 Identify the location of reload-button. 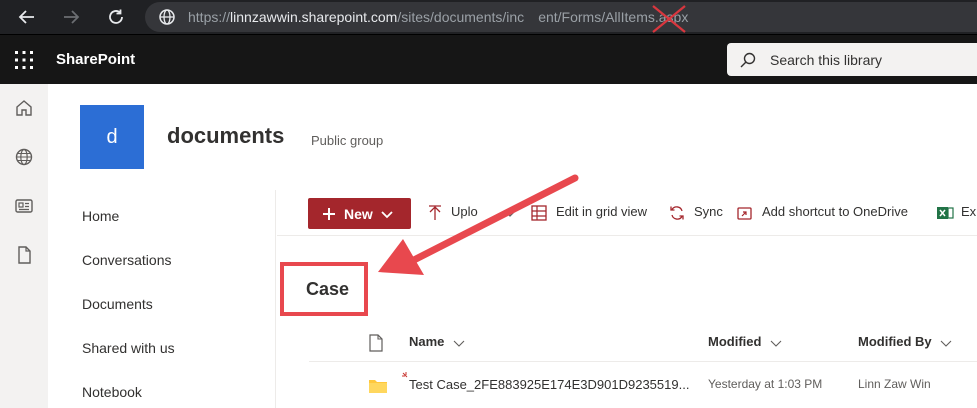
(116, 17).